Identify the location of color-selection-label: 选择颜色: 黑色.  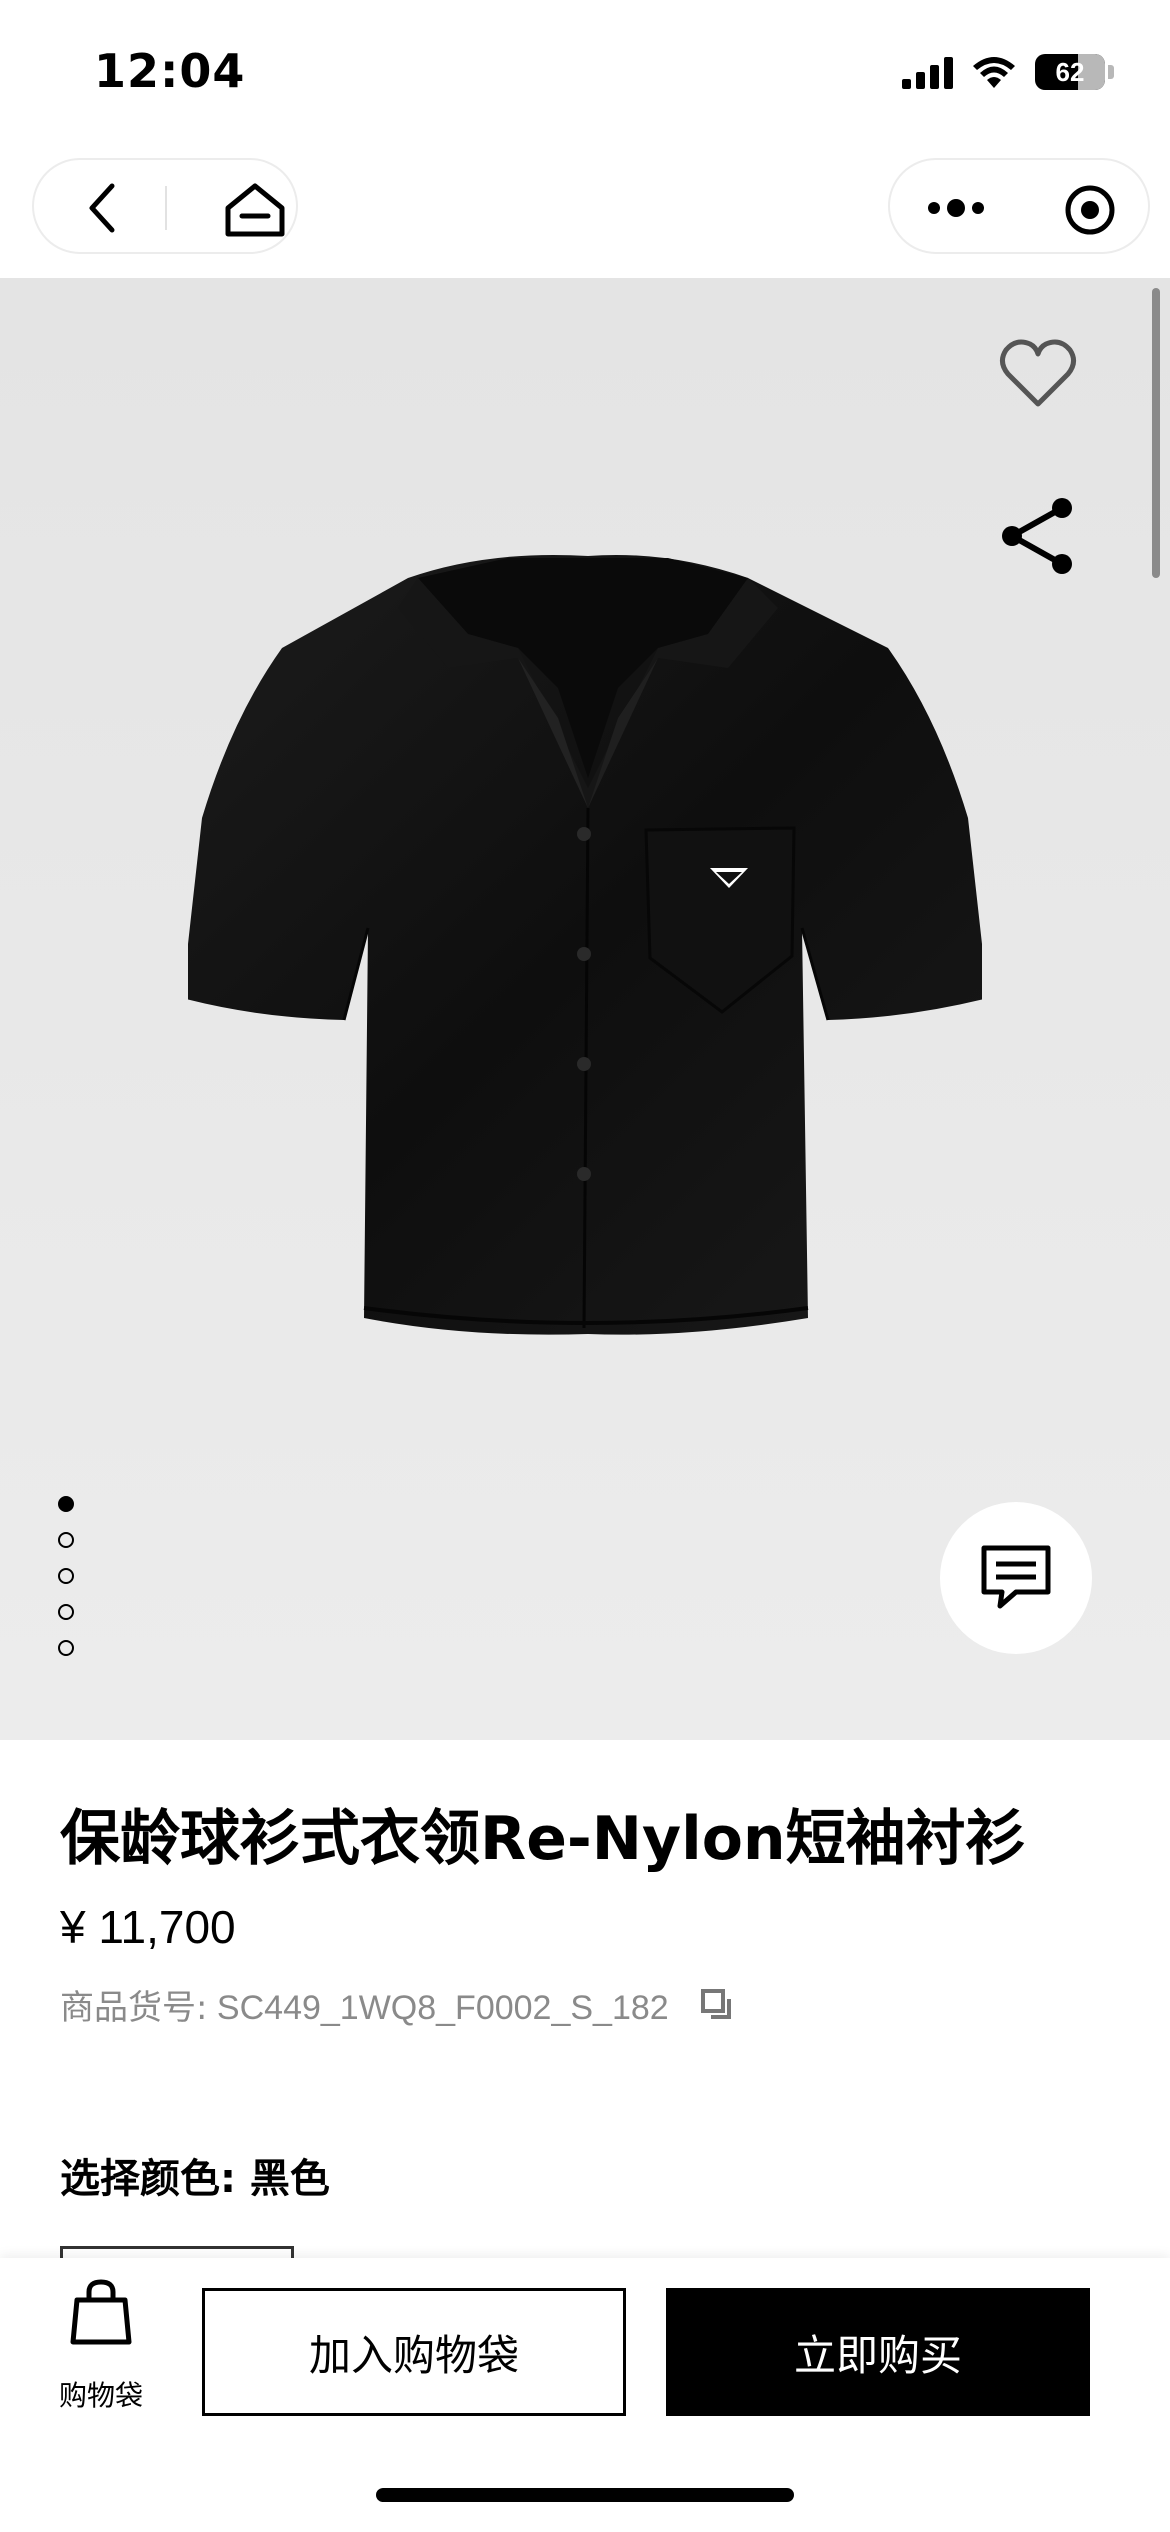
(195, 2179).